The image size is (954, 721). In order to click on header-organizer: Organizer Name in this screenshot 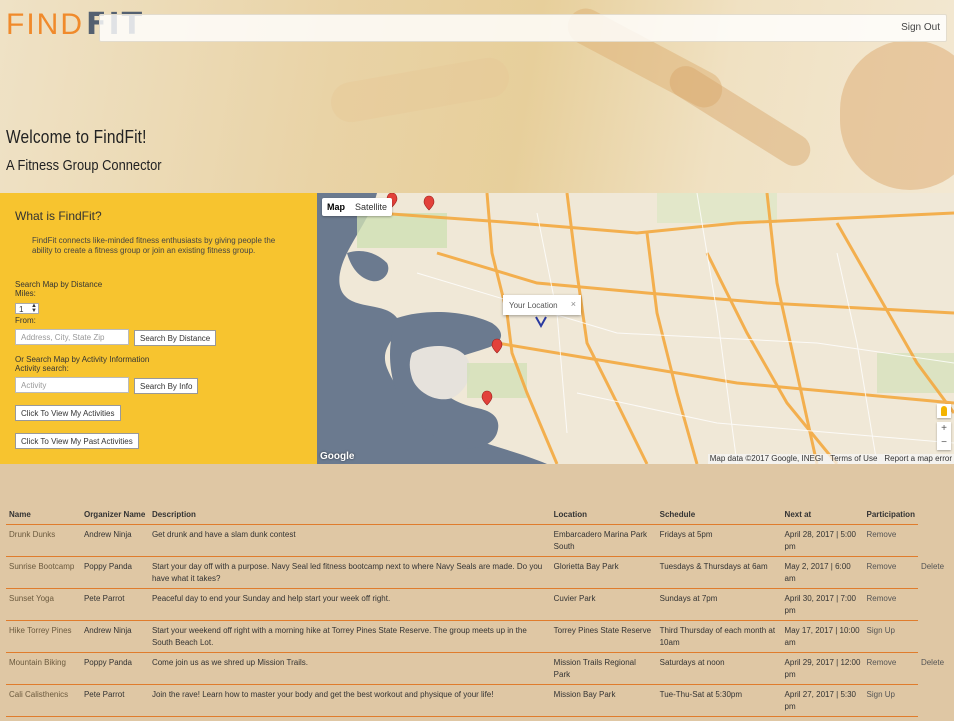, I will do `click(114, 516)`.